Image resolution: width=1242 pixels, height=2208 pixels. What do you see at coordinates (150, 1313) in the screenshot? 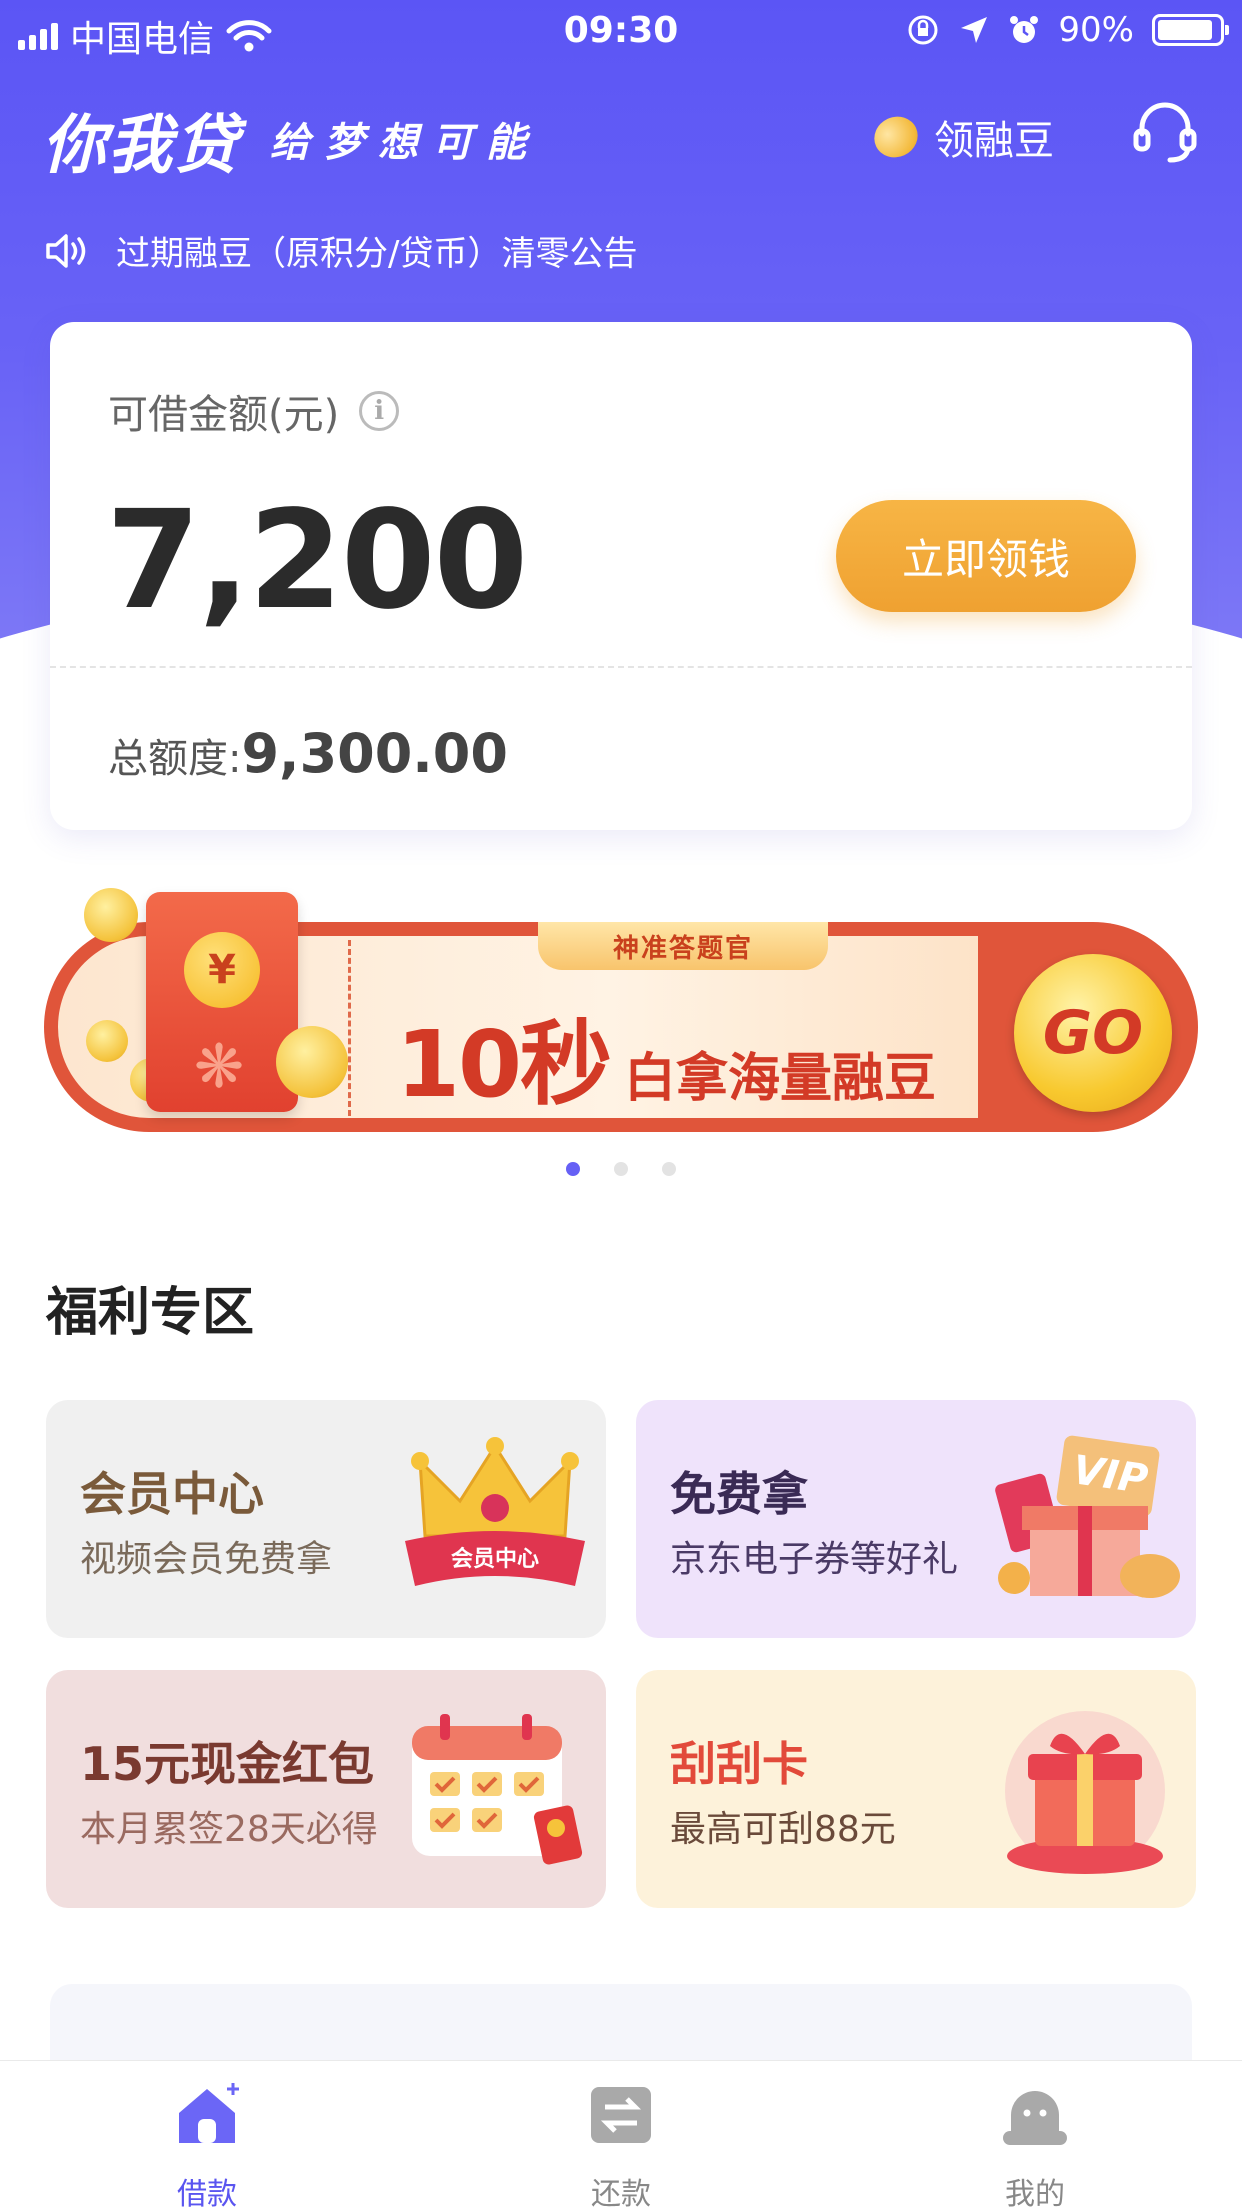
I see `welfare-section-title: 福利专区` at bounding box center [150, 1313].